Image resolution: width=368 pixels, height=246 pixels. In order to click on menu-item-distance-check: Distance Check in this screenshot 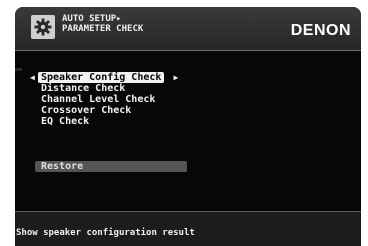, I will do `click(104, 88)`.